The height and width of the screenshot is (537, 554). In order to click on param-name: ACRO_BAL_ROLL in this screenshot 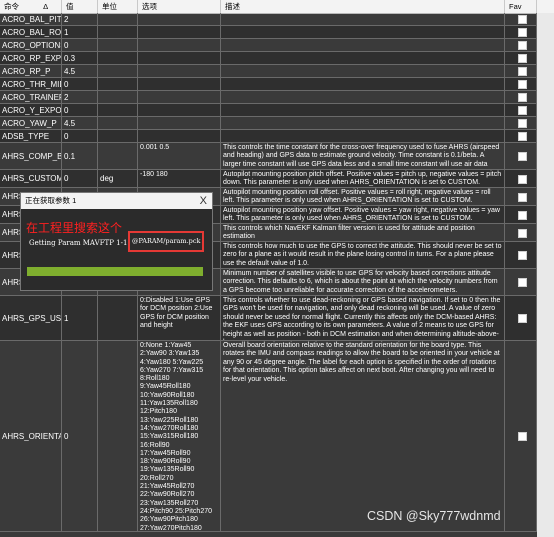, I will do `click(32, 32)`.